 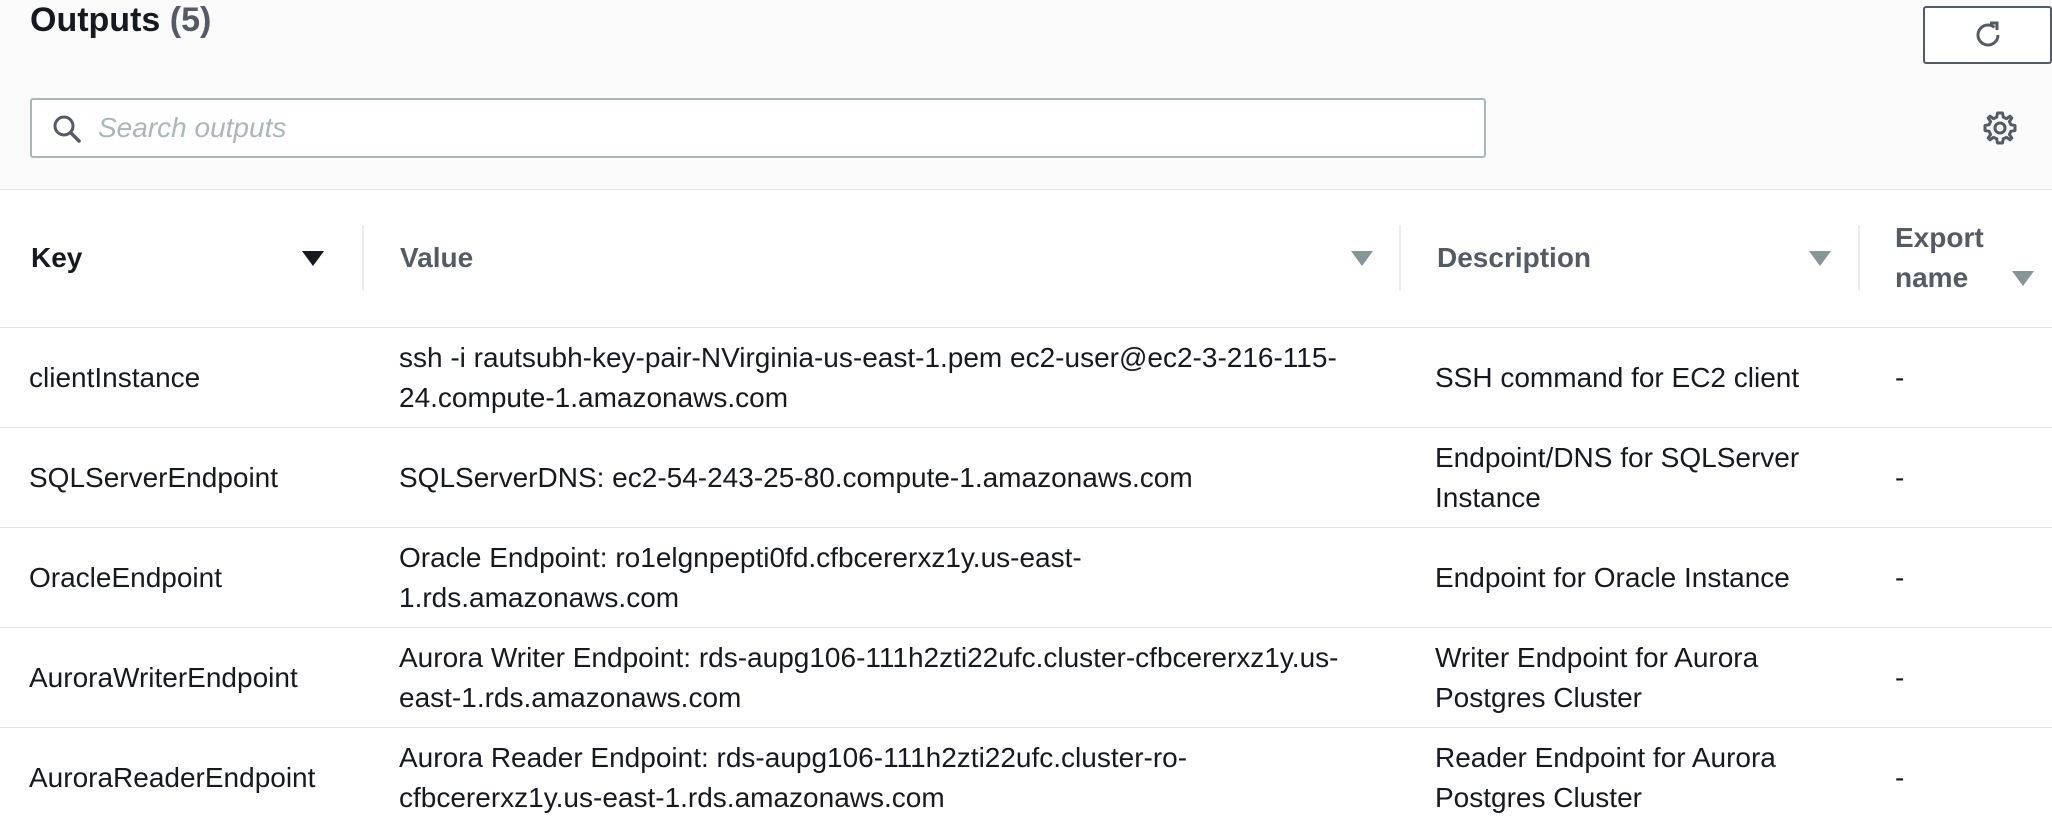 What do you see at coordinates (437, 257) in the screenshot?
I see `column-header-label: Value` at bounding box center [437, 257].